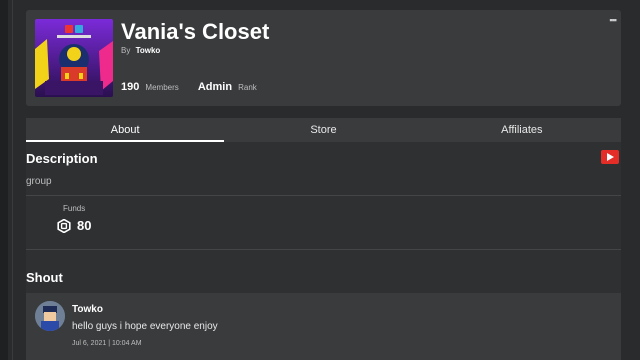  Describe the element at coordinates (125, 130) in the screenshot. I see `tab-about: About` at that location.